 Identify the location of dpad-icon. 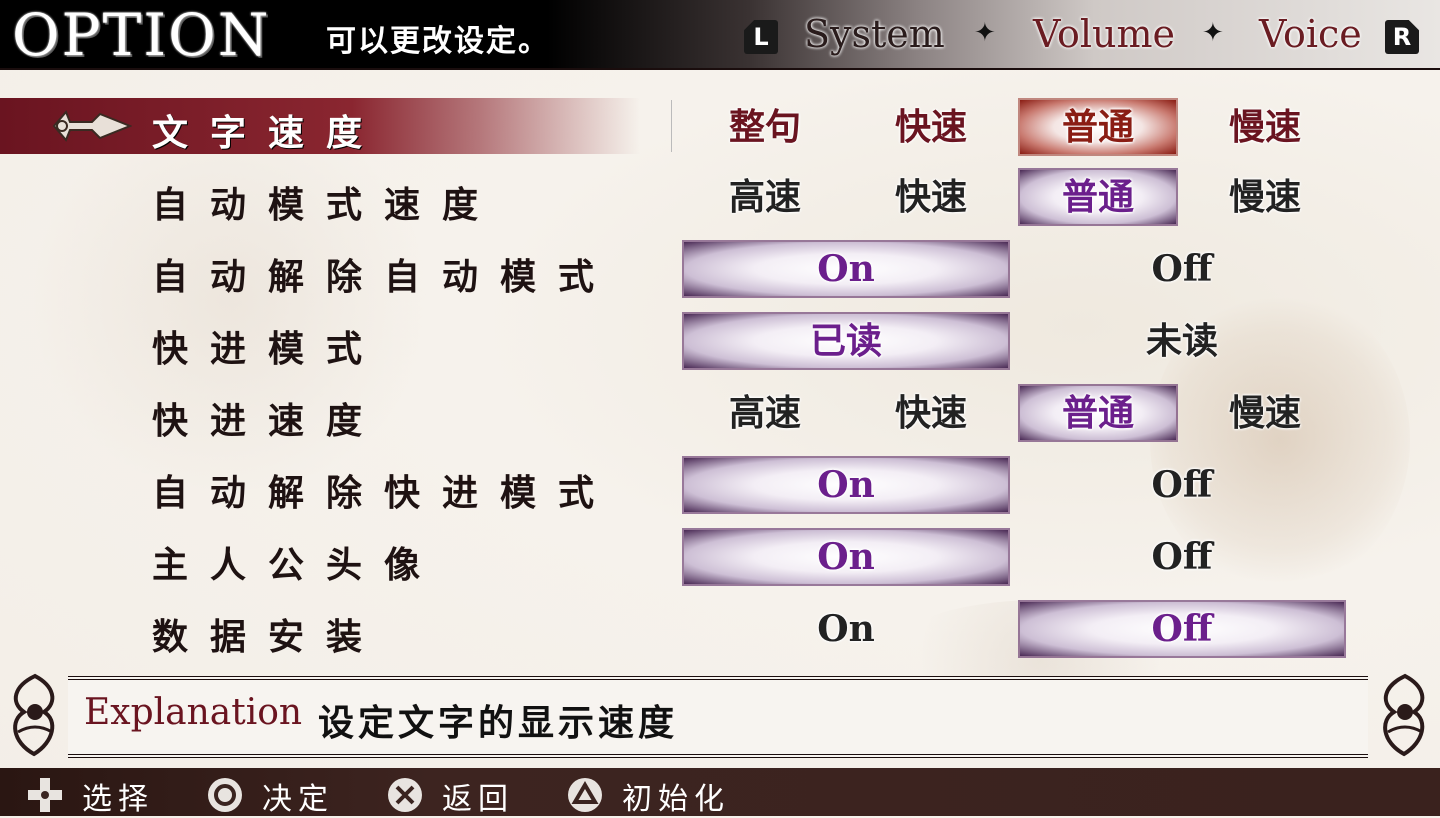
(45, 795).